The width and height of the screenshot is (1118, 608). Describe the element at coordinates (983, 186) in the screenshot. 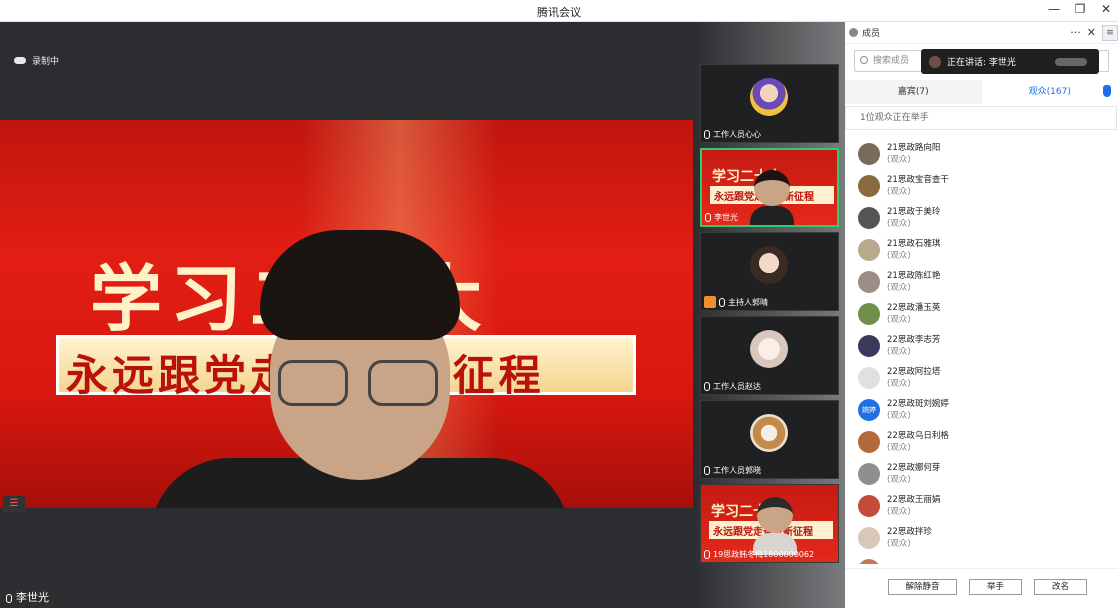

I see `list-item: 21思政宝音查干 (观众)` at that location.